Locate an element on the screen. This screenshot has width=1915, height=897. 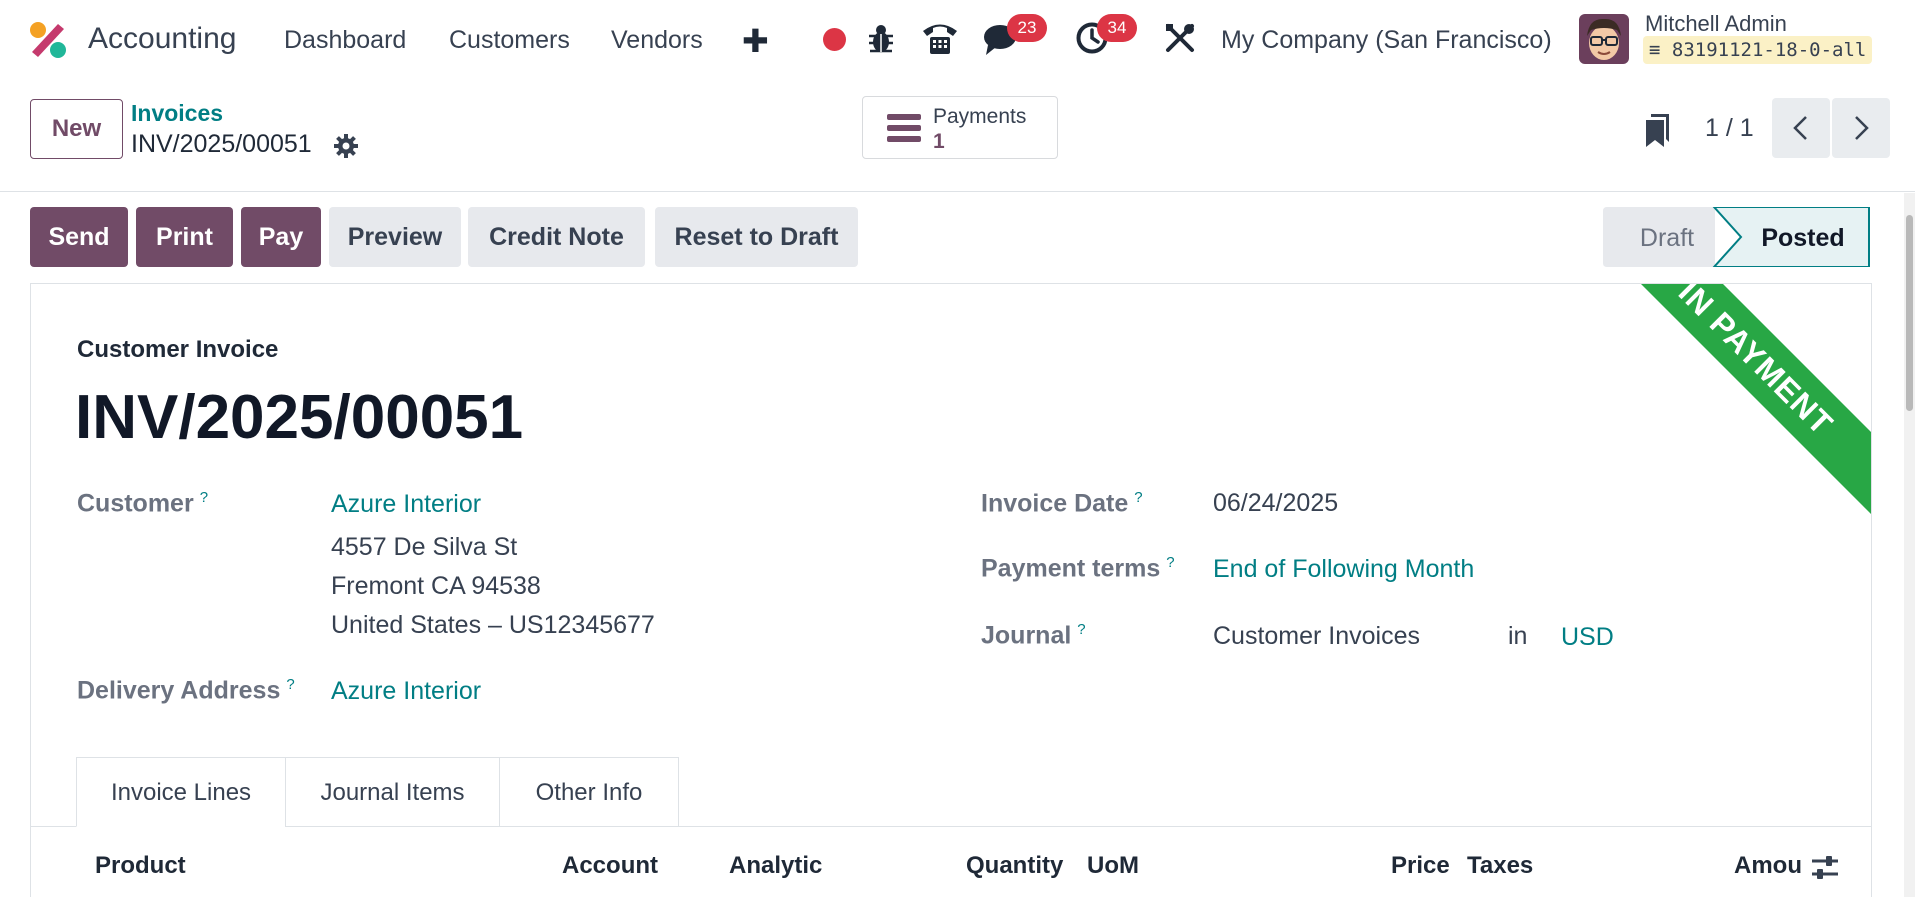
invoice-date-field: 06/24/2025 is located at coordinates (1275, 503).